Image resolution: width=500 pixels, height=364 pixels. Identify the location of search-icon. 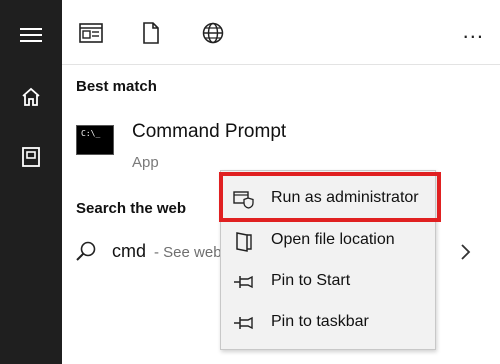
(86, 252).